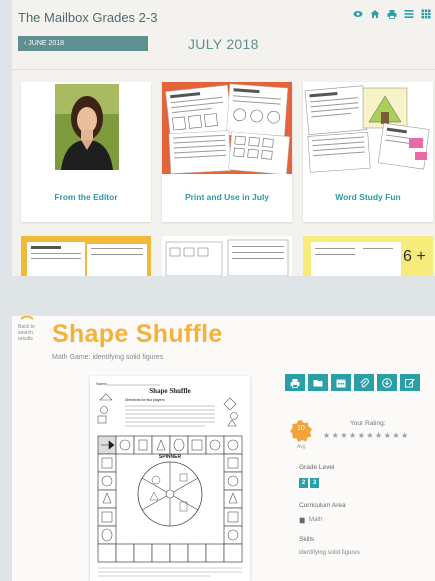 This screenshot has width=435, height=581. I want to click on grade-chip: 2, so click(303, 483).